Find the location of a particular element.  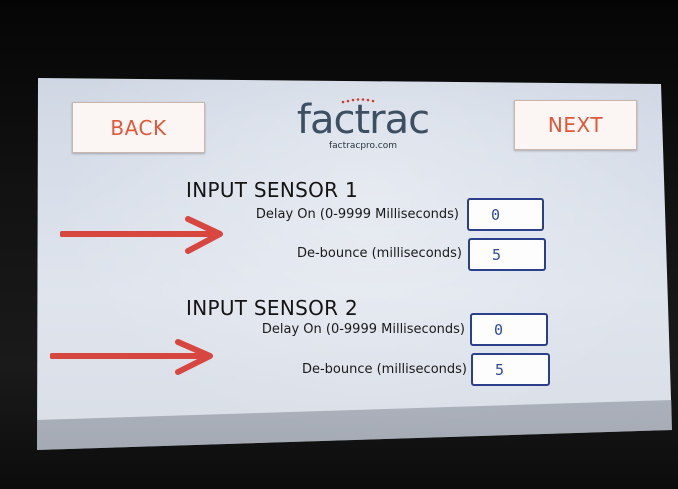

sensor-2-delay-label: Delay On (0-9999 Milliseconds) is located at coordinates (363, 329).